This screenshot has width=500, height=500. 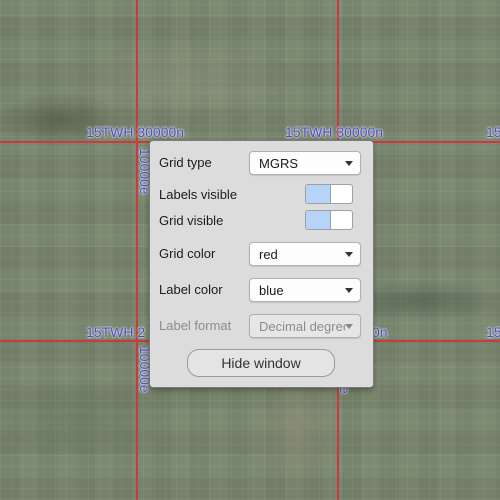 I want to click on label-color-select: blue, so click(x=305, y=290).